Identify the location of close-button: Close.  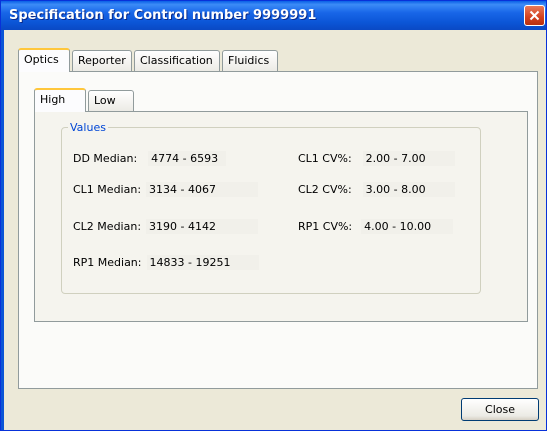
(500, 409).